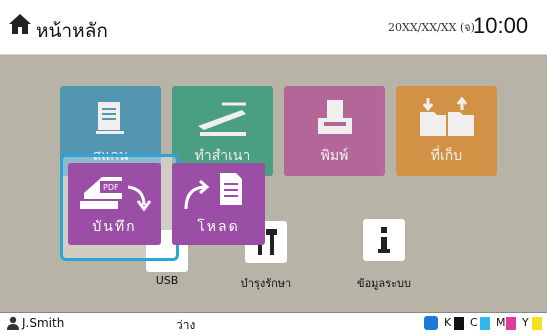 The width and height of the screenshot is (547, 335). I want to click on ink-c-swatch, so click(485, 323).